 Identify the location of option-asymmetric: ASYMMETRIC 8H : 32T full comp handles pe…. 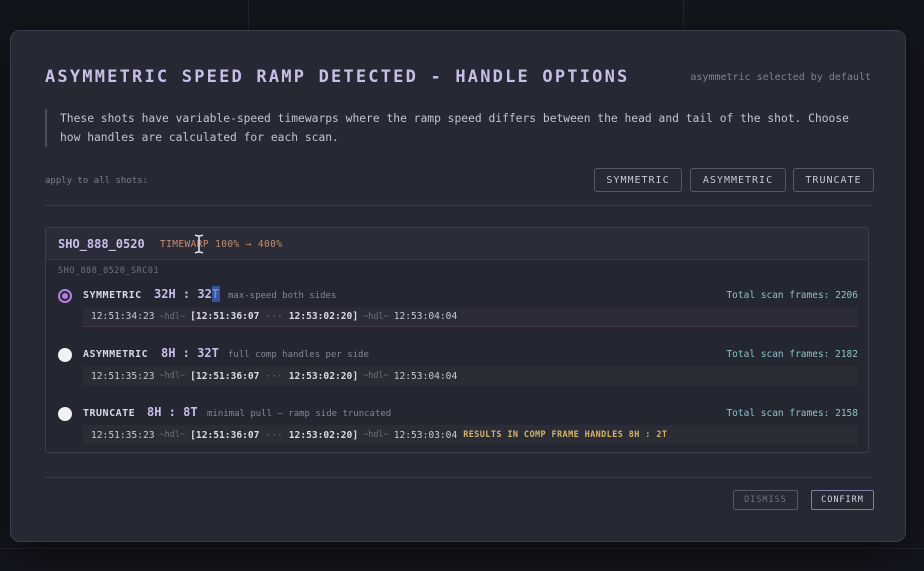
(457, 368).